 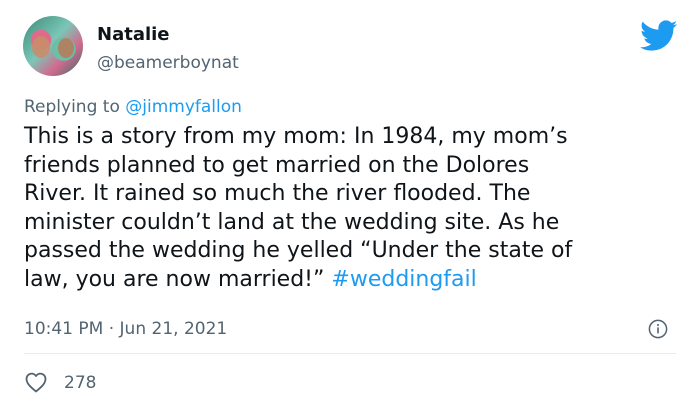 I want to click on user-name: Natalie, so click(x=133, y=35).